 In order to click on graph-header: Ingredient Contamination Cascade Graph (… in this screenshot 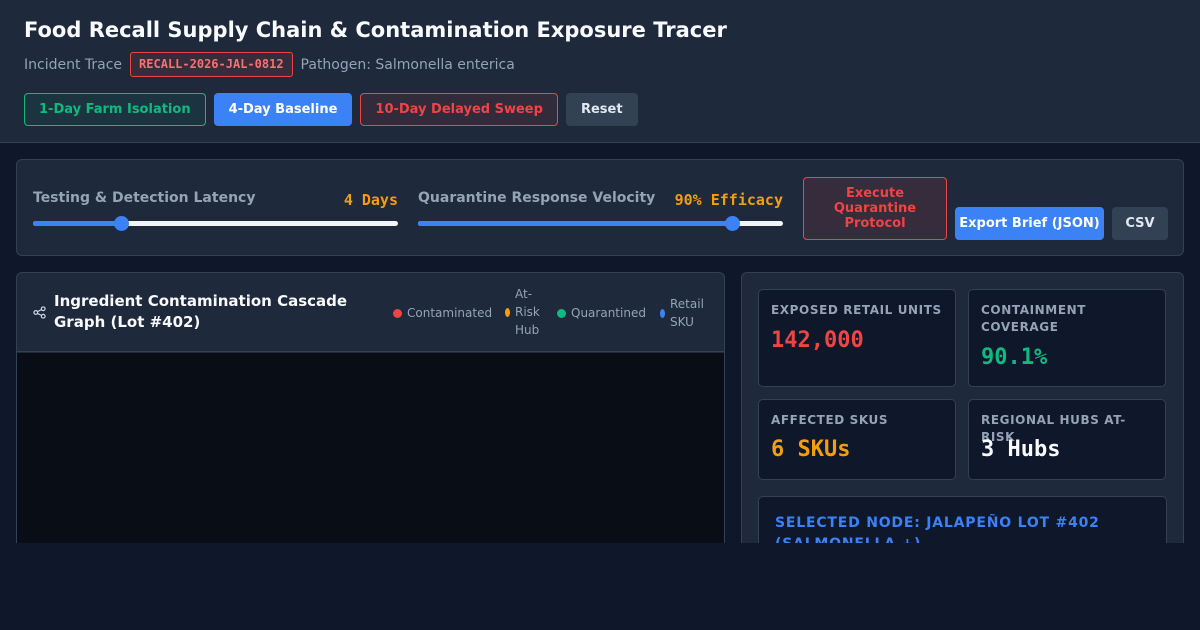, I will do `click(370, 312)`.